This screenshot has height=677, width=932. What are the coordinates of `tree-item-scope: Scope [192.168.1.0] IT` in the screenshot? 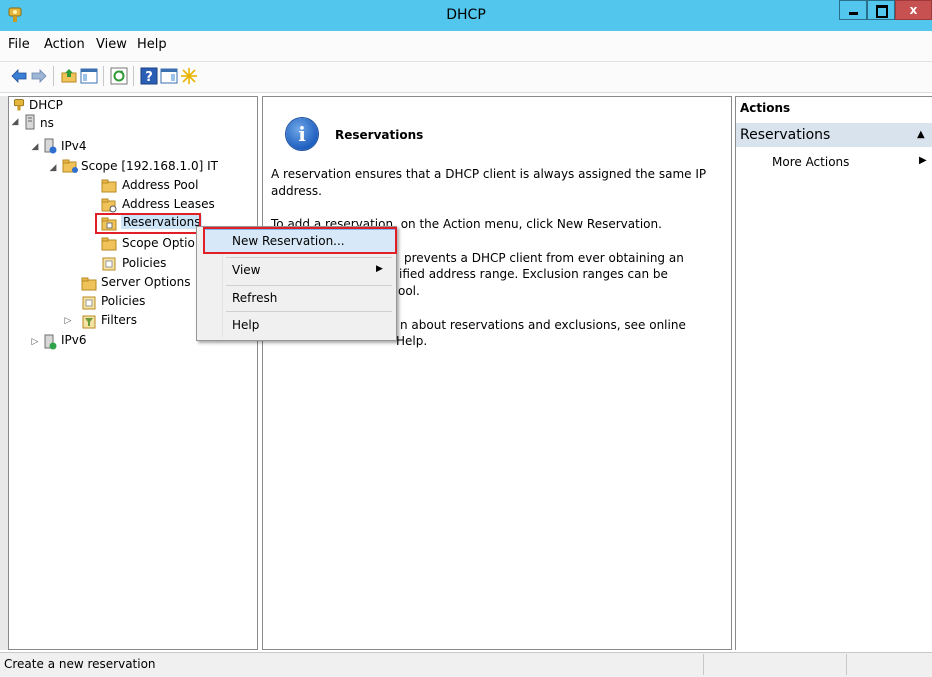 It's located at (149, 166).